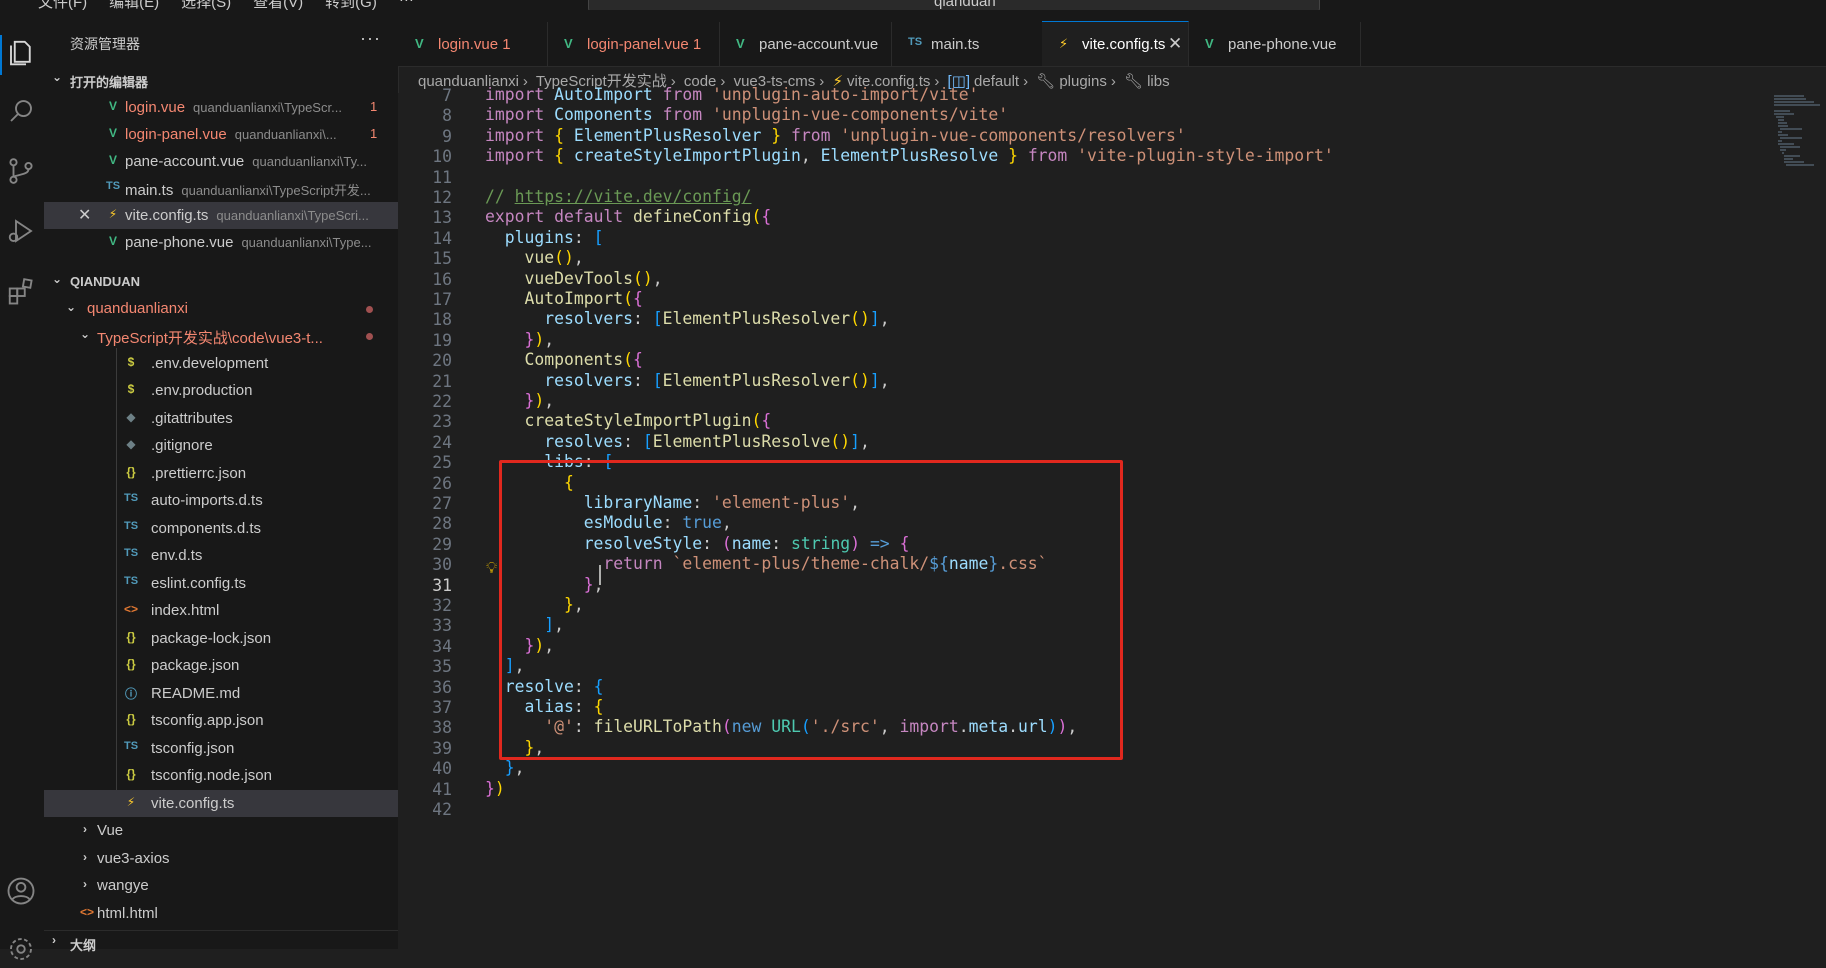 The image size is (1826, 968). What do you see at coordinates (967, 44) in the screenshot?
I see `tab-main-ts: TS main.ts` at bounding box center [967, 44].